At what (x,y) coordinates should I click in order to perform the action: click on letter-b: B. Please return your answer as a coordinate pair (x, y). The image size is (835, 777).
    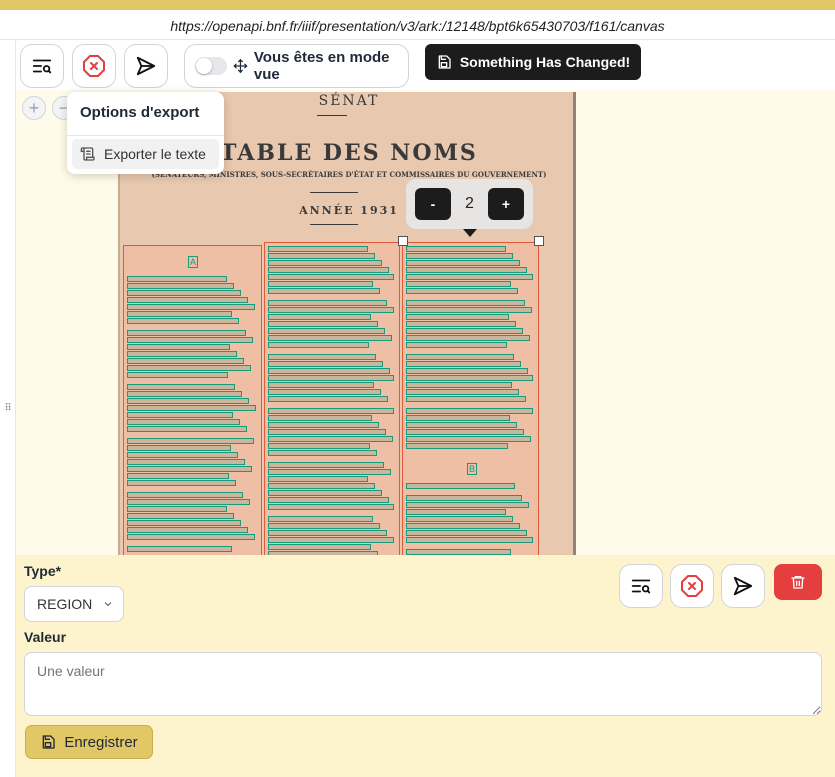
    Looking at the image, I should click on (472, 469).